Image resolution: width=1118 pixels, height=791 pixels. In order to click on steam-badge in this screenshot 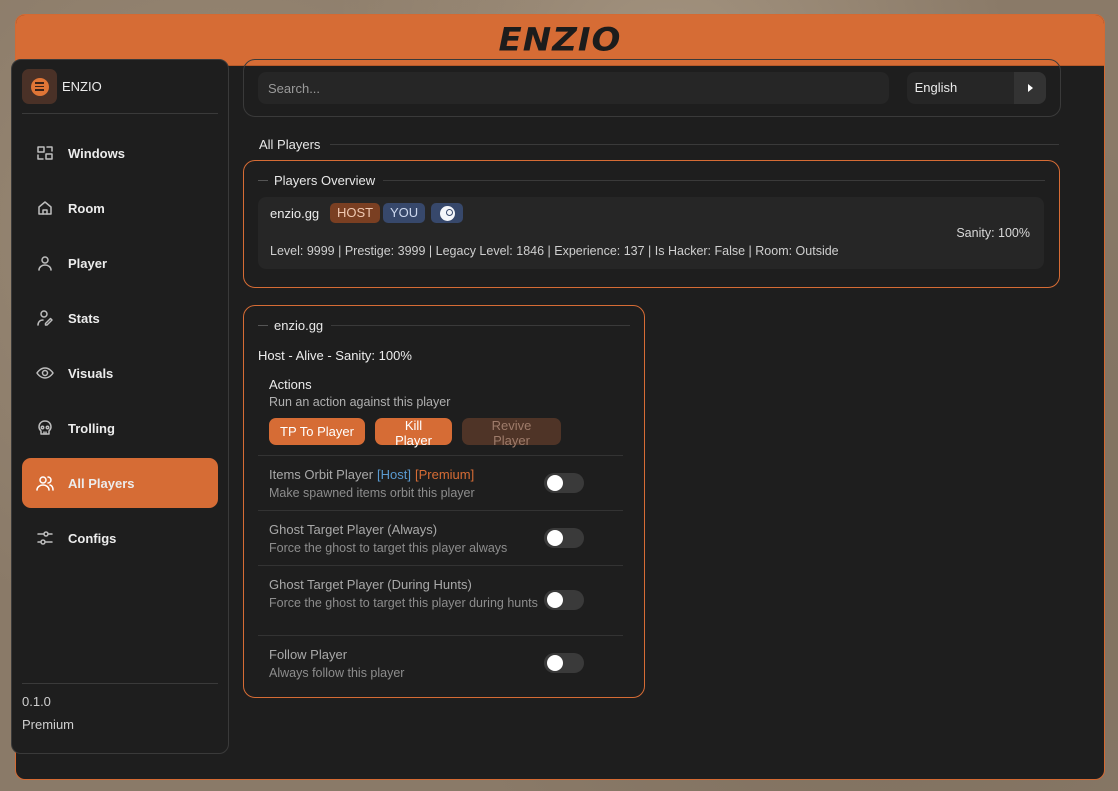, I will do `click(447, 213)`.